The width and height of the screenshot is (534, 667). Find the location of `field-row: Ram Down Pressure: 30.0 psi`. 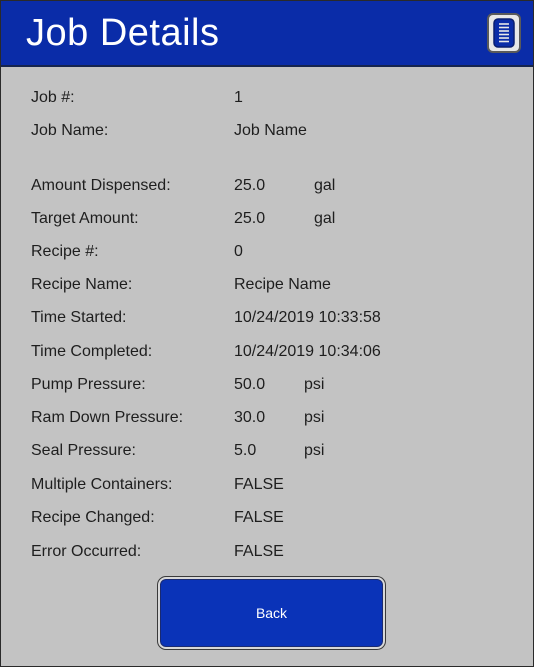

field-row: Ram Down Pressure: 30.0 psi is located at coordinates (271, 418).